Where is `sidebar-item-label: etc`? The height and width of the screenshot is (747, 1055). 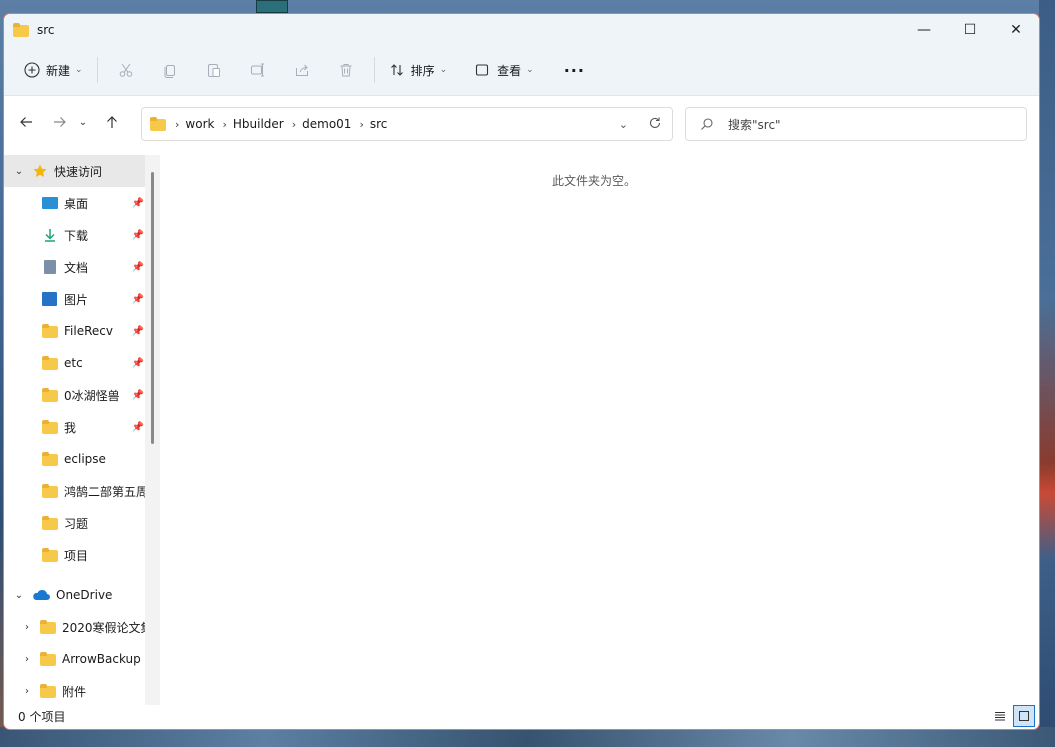 sidebar-item-label: etc is located at coordinates (73, 363).